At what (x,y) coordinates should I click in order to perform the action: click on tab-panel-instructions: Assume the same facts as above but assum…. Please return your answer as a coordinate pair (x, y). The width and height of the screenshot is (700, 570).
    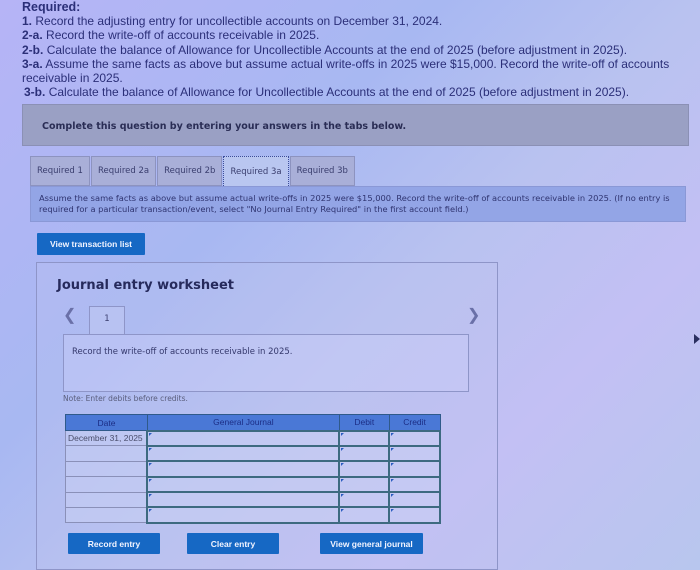
    Looking at the image, I should click on (358, 204).